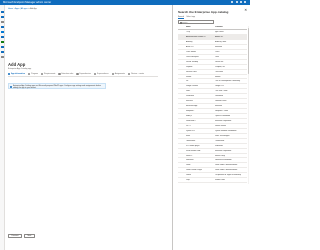  I want to click on column-header-publisher: Publisher, so click(231, 27).